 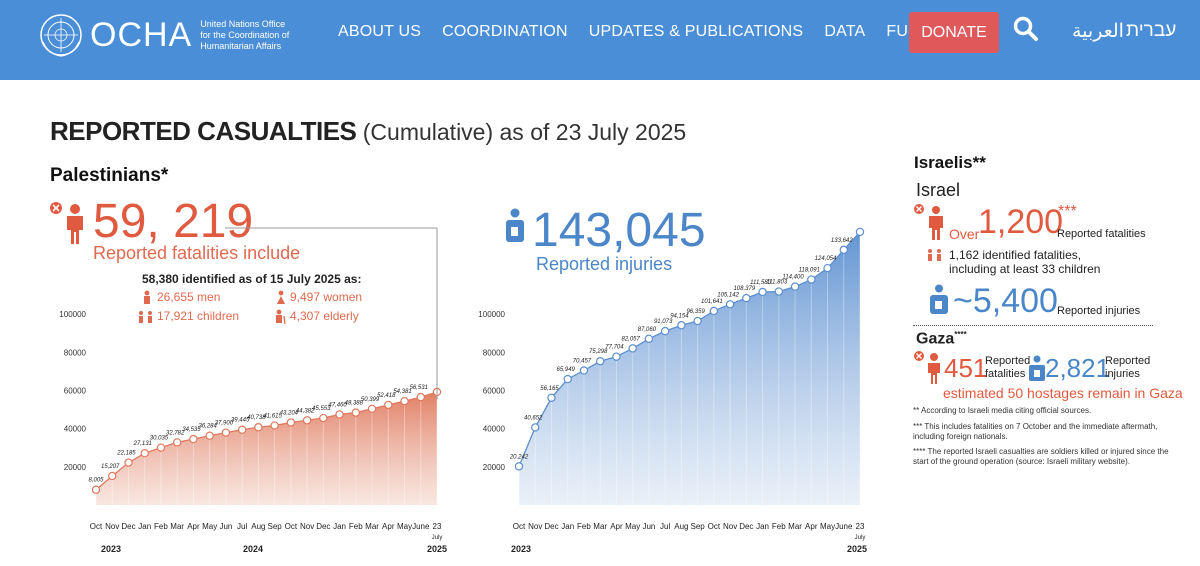 I want to click on data-label: 87,060, so click(x=647, y=330).